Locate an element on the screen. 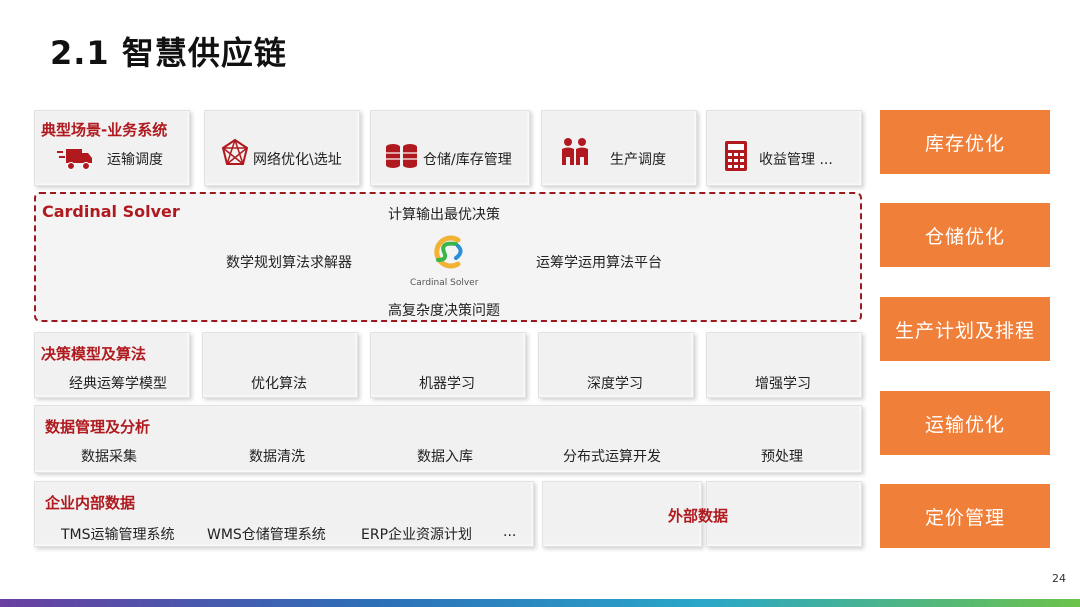  data-management-box: 数据管理及分析 数据采集 数据清洗 数据入库 分布式运算开发 预处理 is located at coordinates (448, 439).